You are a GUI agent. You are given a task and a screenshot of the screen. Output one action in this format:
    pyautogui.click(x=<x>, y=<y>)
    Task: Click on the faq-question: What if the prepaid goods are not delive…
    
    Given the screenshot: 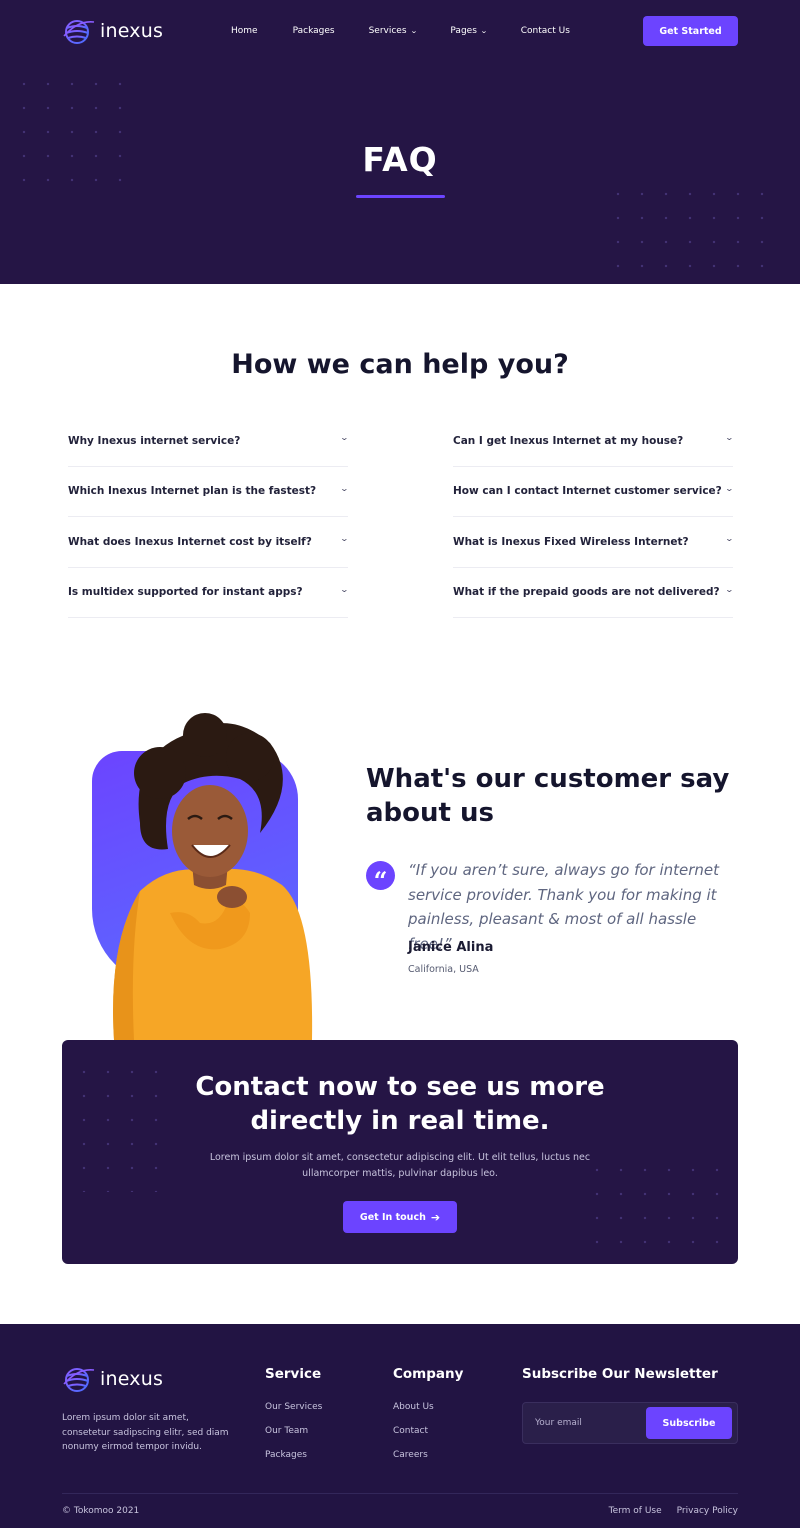 What is the action you would take?
    pyautogui.click(x=586, y=592)
    